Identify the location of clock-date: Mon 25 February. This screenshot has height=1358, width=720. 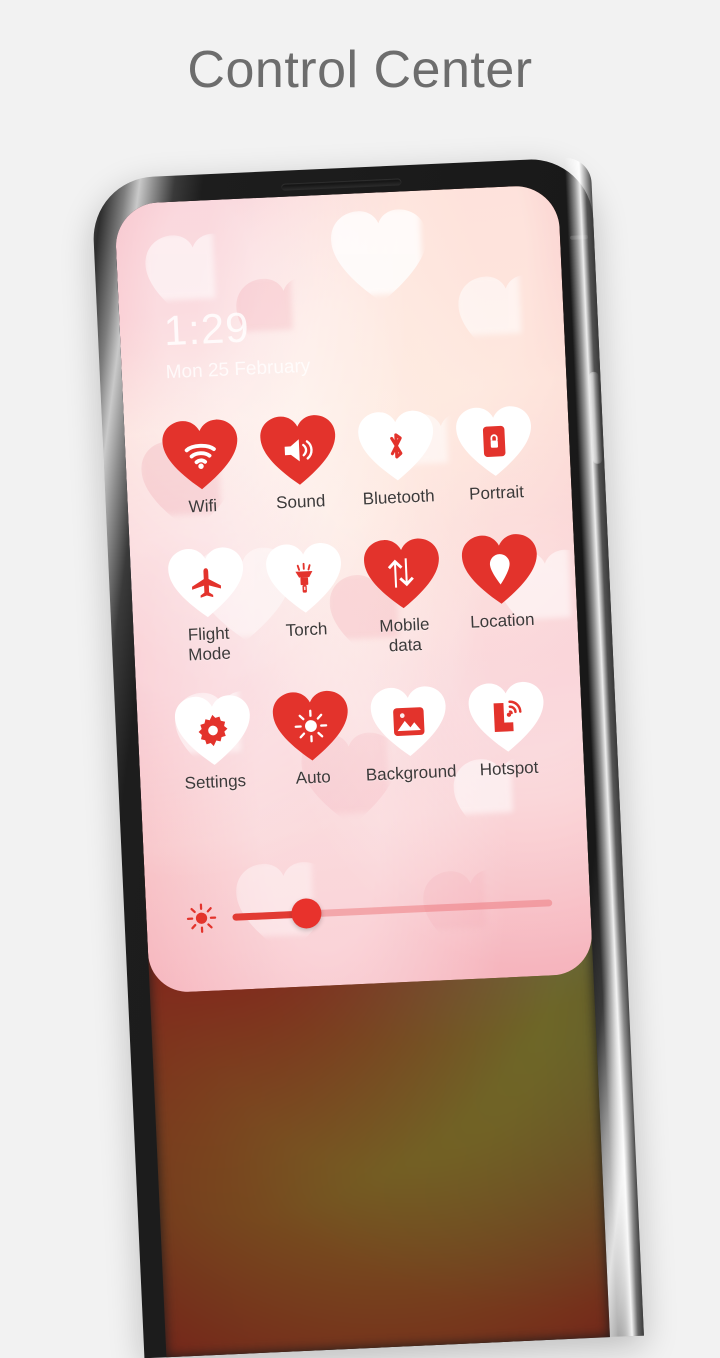
(238, 370).